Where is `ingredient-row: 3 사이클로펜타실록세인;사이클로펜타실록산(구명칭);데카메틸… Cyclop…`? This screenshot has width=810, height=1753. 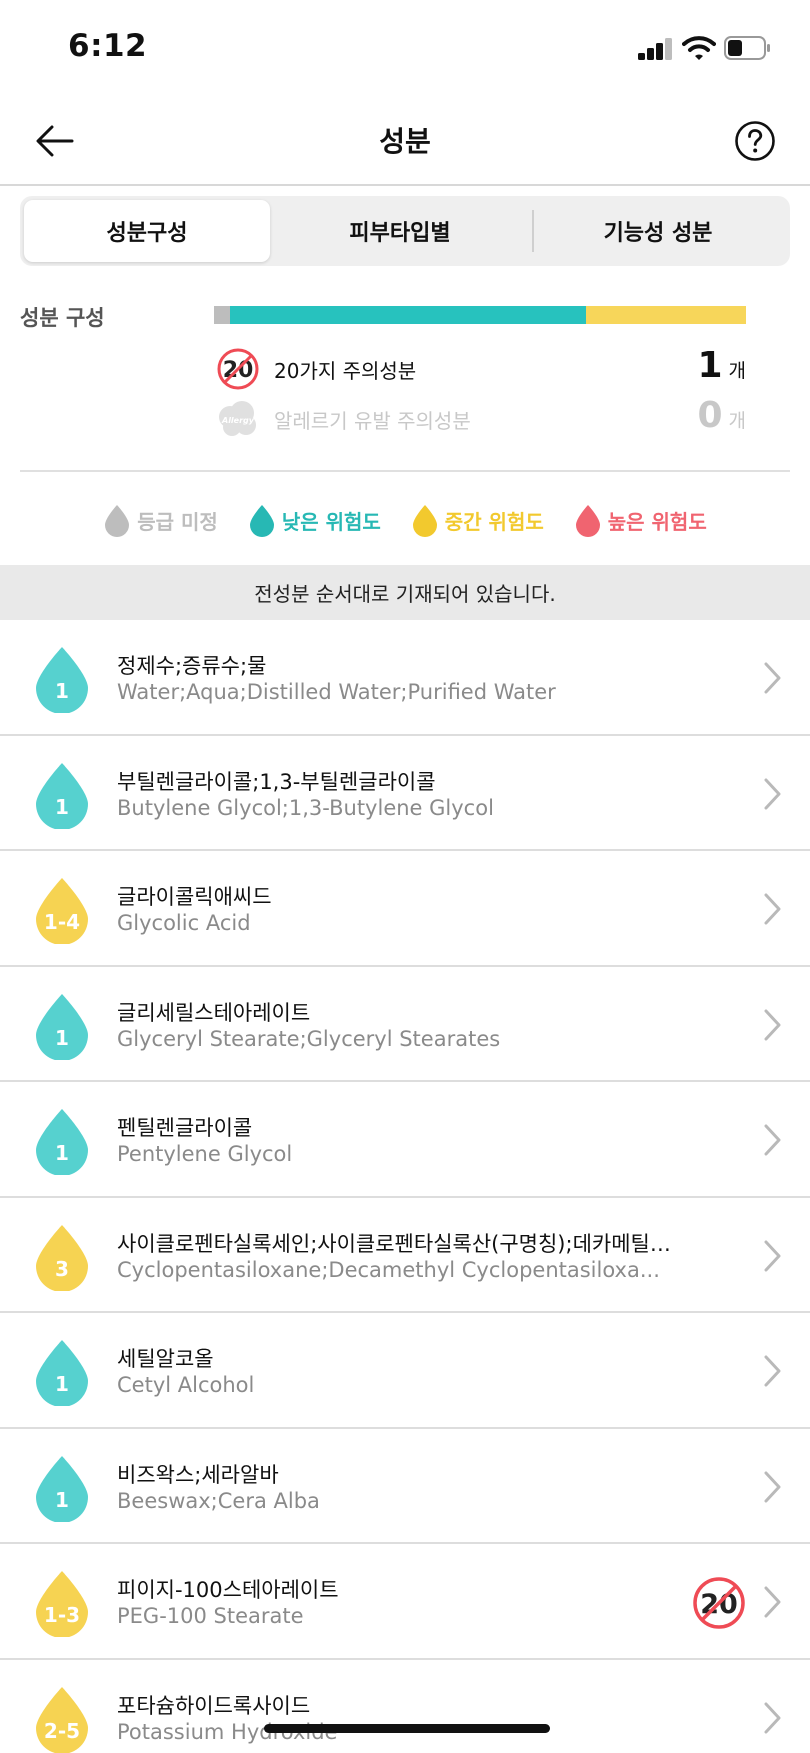
ingredient-row: 3 사이클로펜타실록세인;사이클로펜타실록산(구명칭);데카메틸… Cyclop… is located at coordinates (405, 1255).